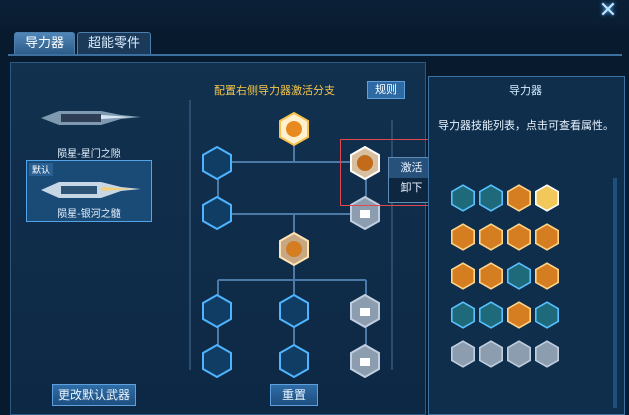  I want to click on branch-node-middle, so click(294, 249).